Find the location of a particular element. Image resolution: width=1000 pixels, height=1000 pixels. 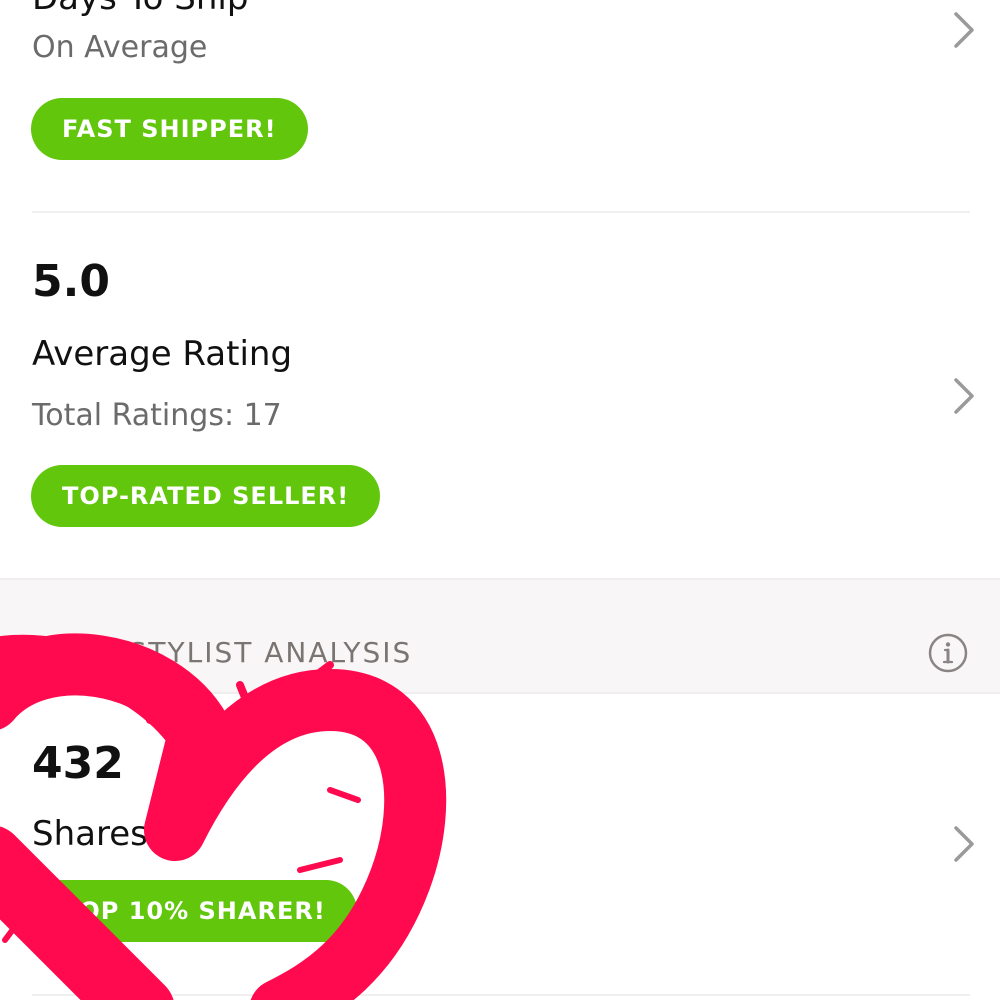

shares-metric-title: Shares is located at coordinates (90, 834).